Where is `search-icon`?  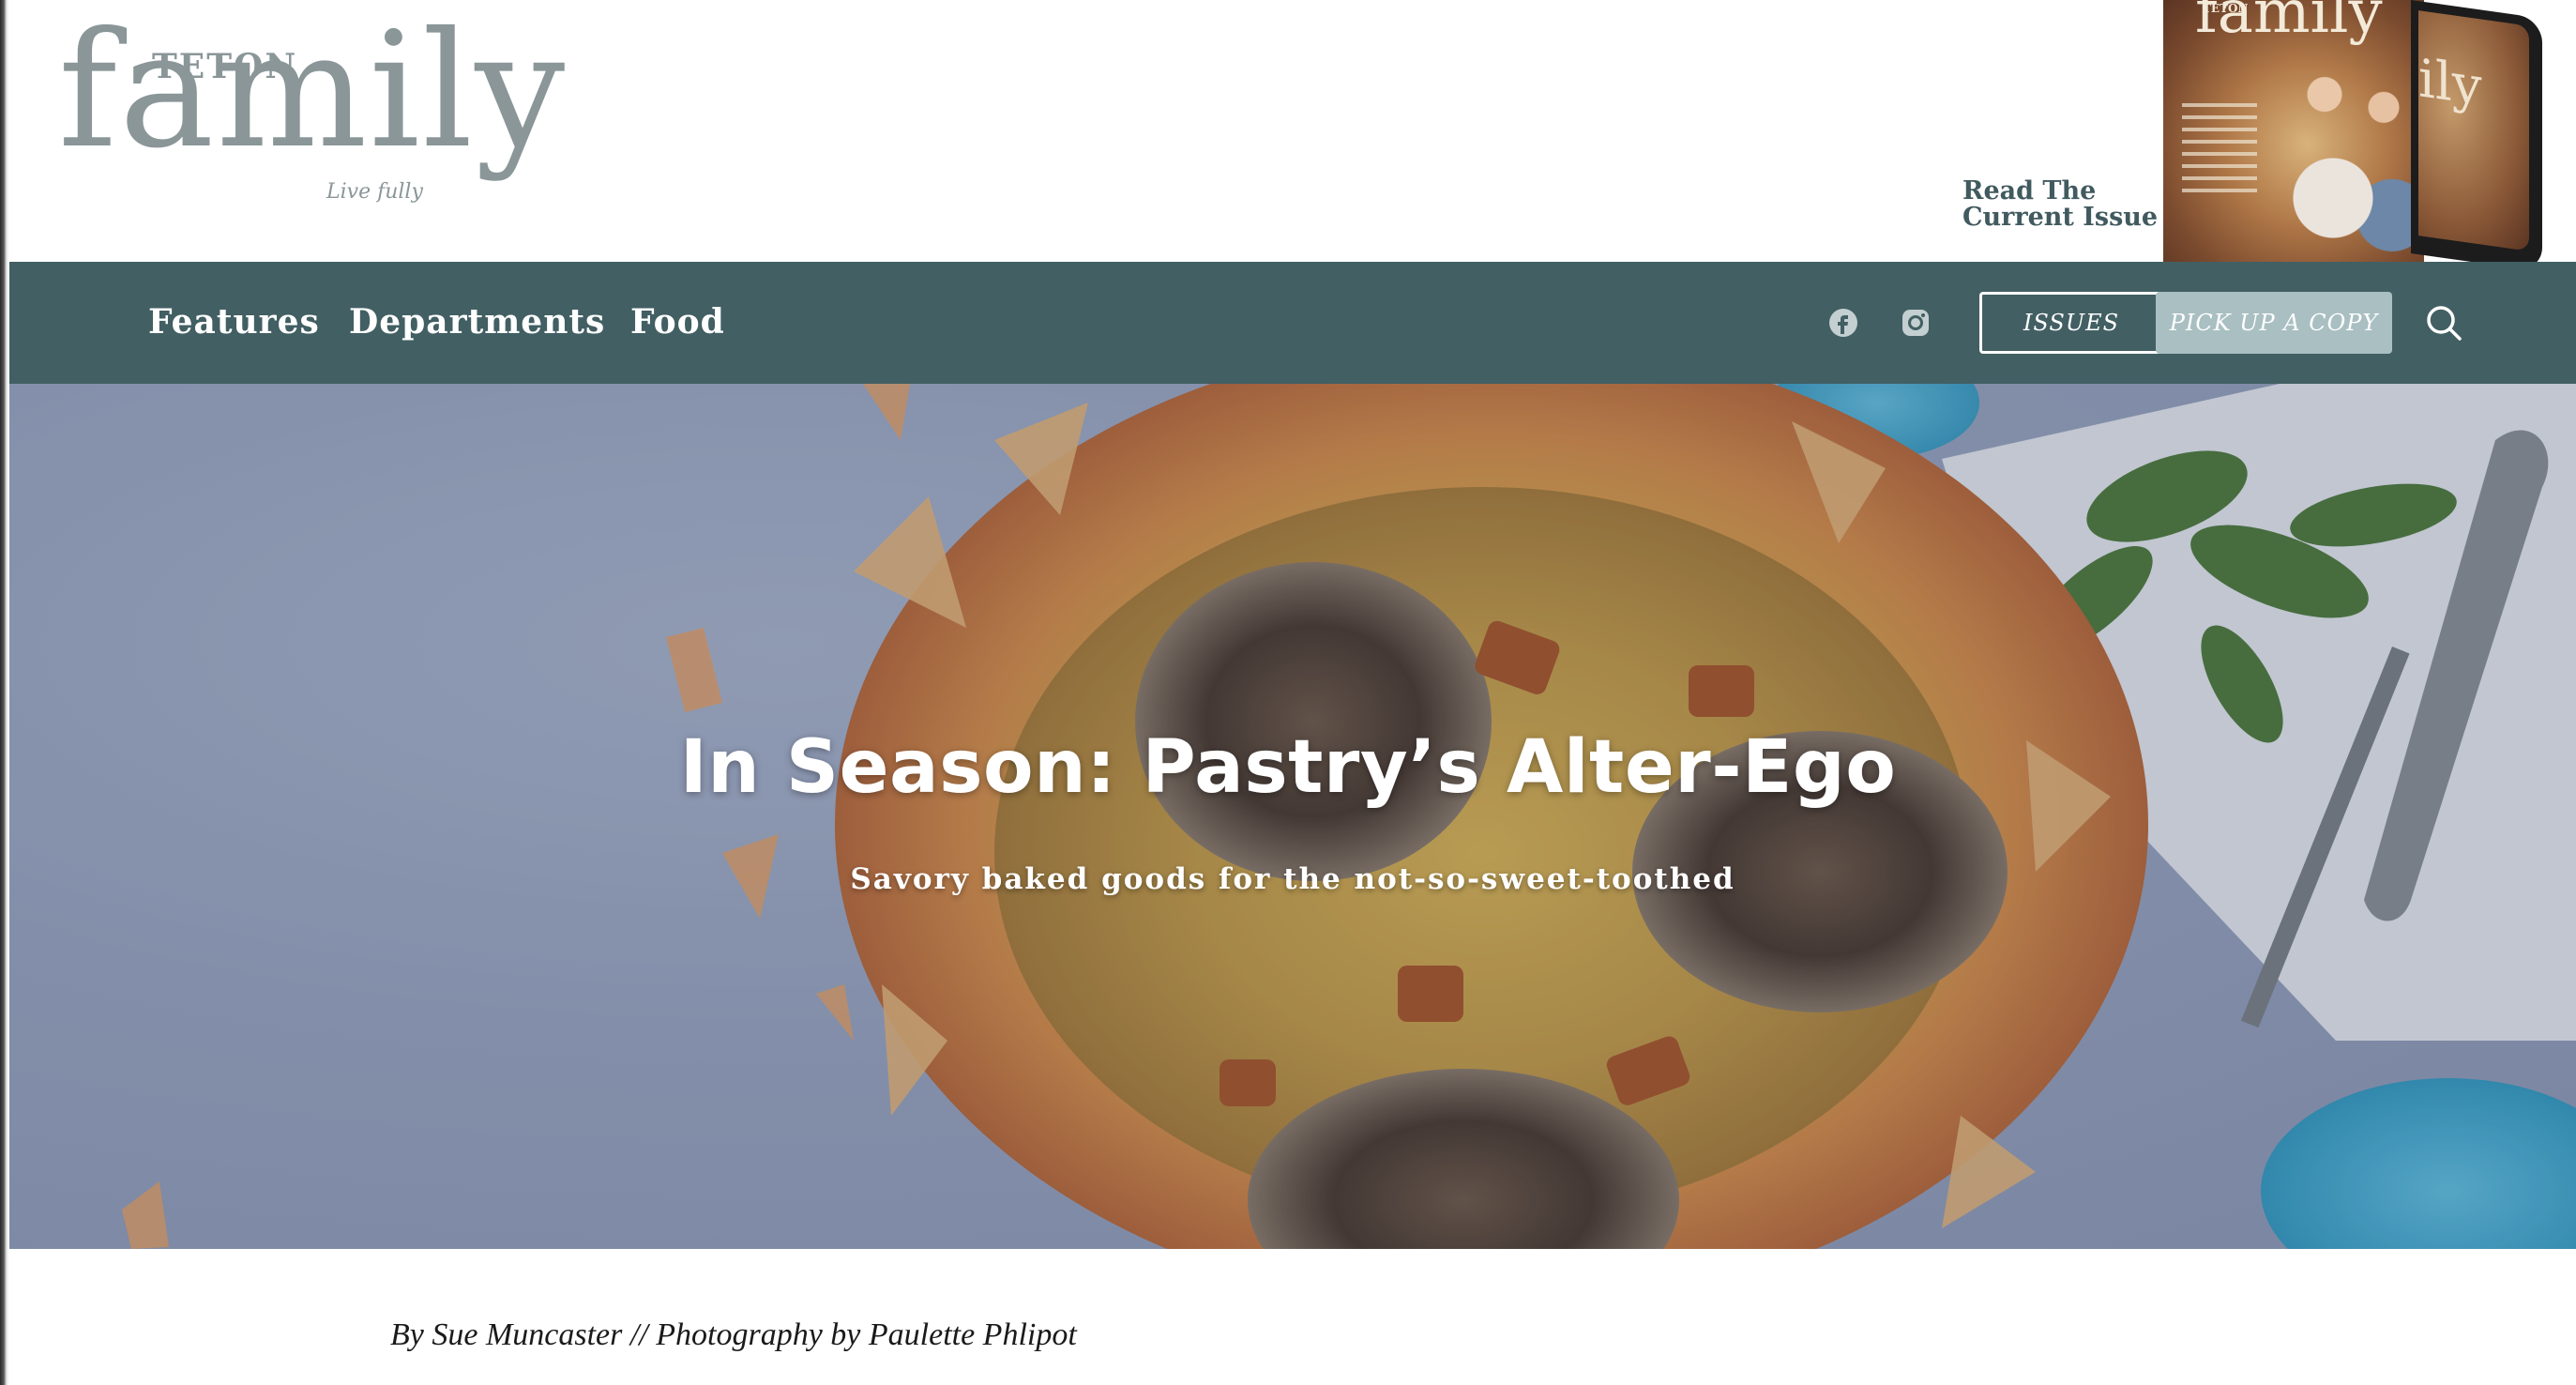
search-icon is located at coordinates (2443, 322).